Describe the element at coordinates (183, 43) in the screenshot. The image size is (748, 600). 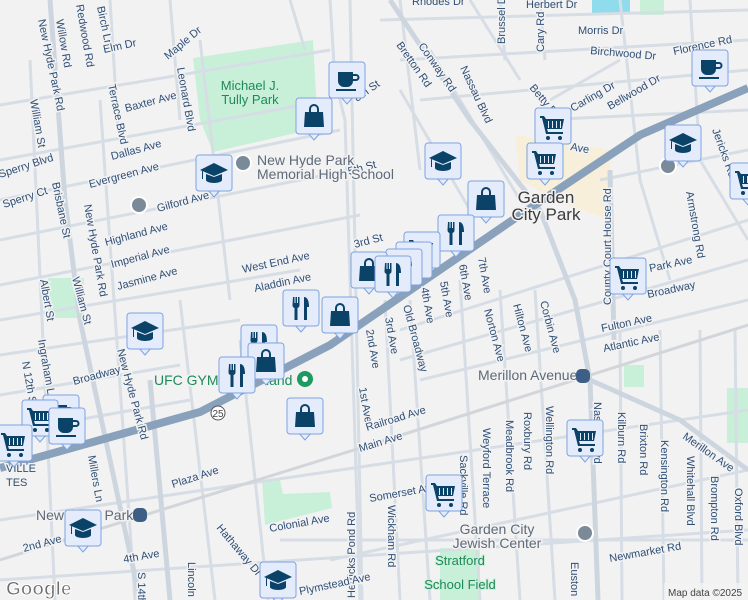
I see `svg-text: Maple Dr` at that location.